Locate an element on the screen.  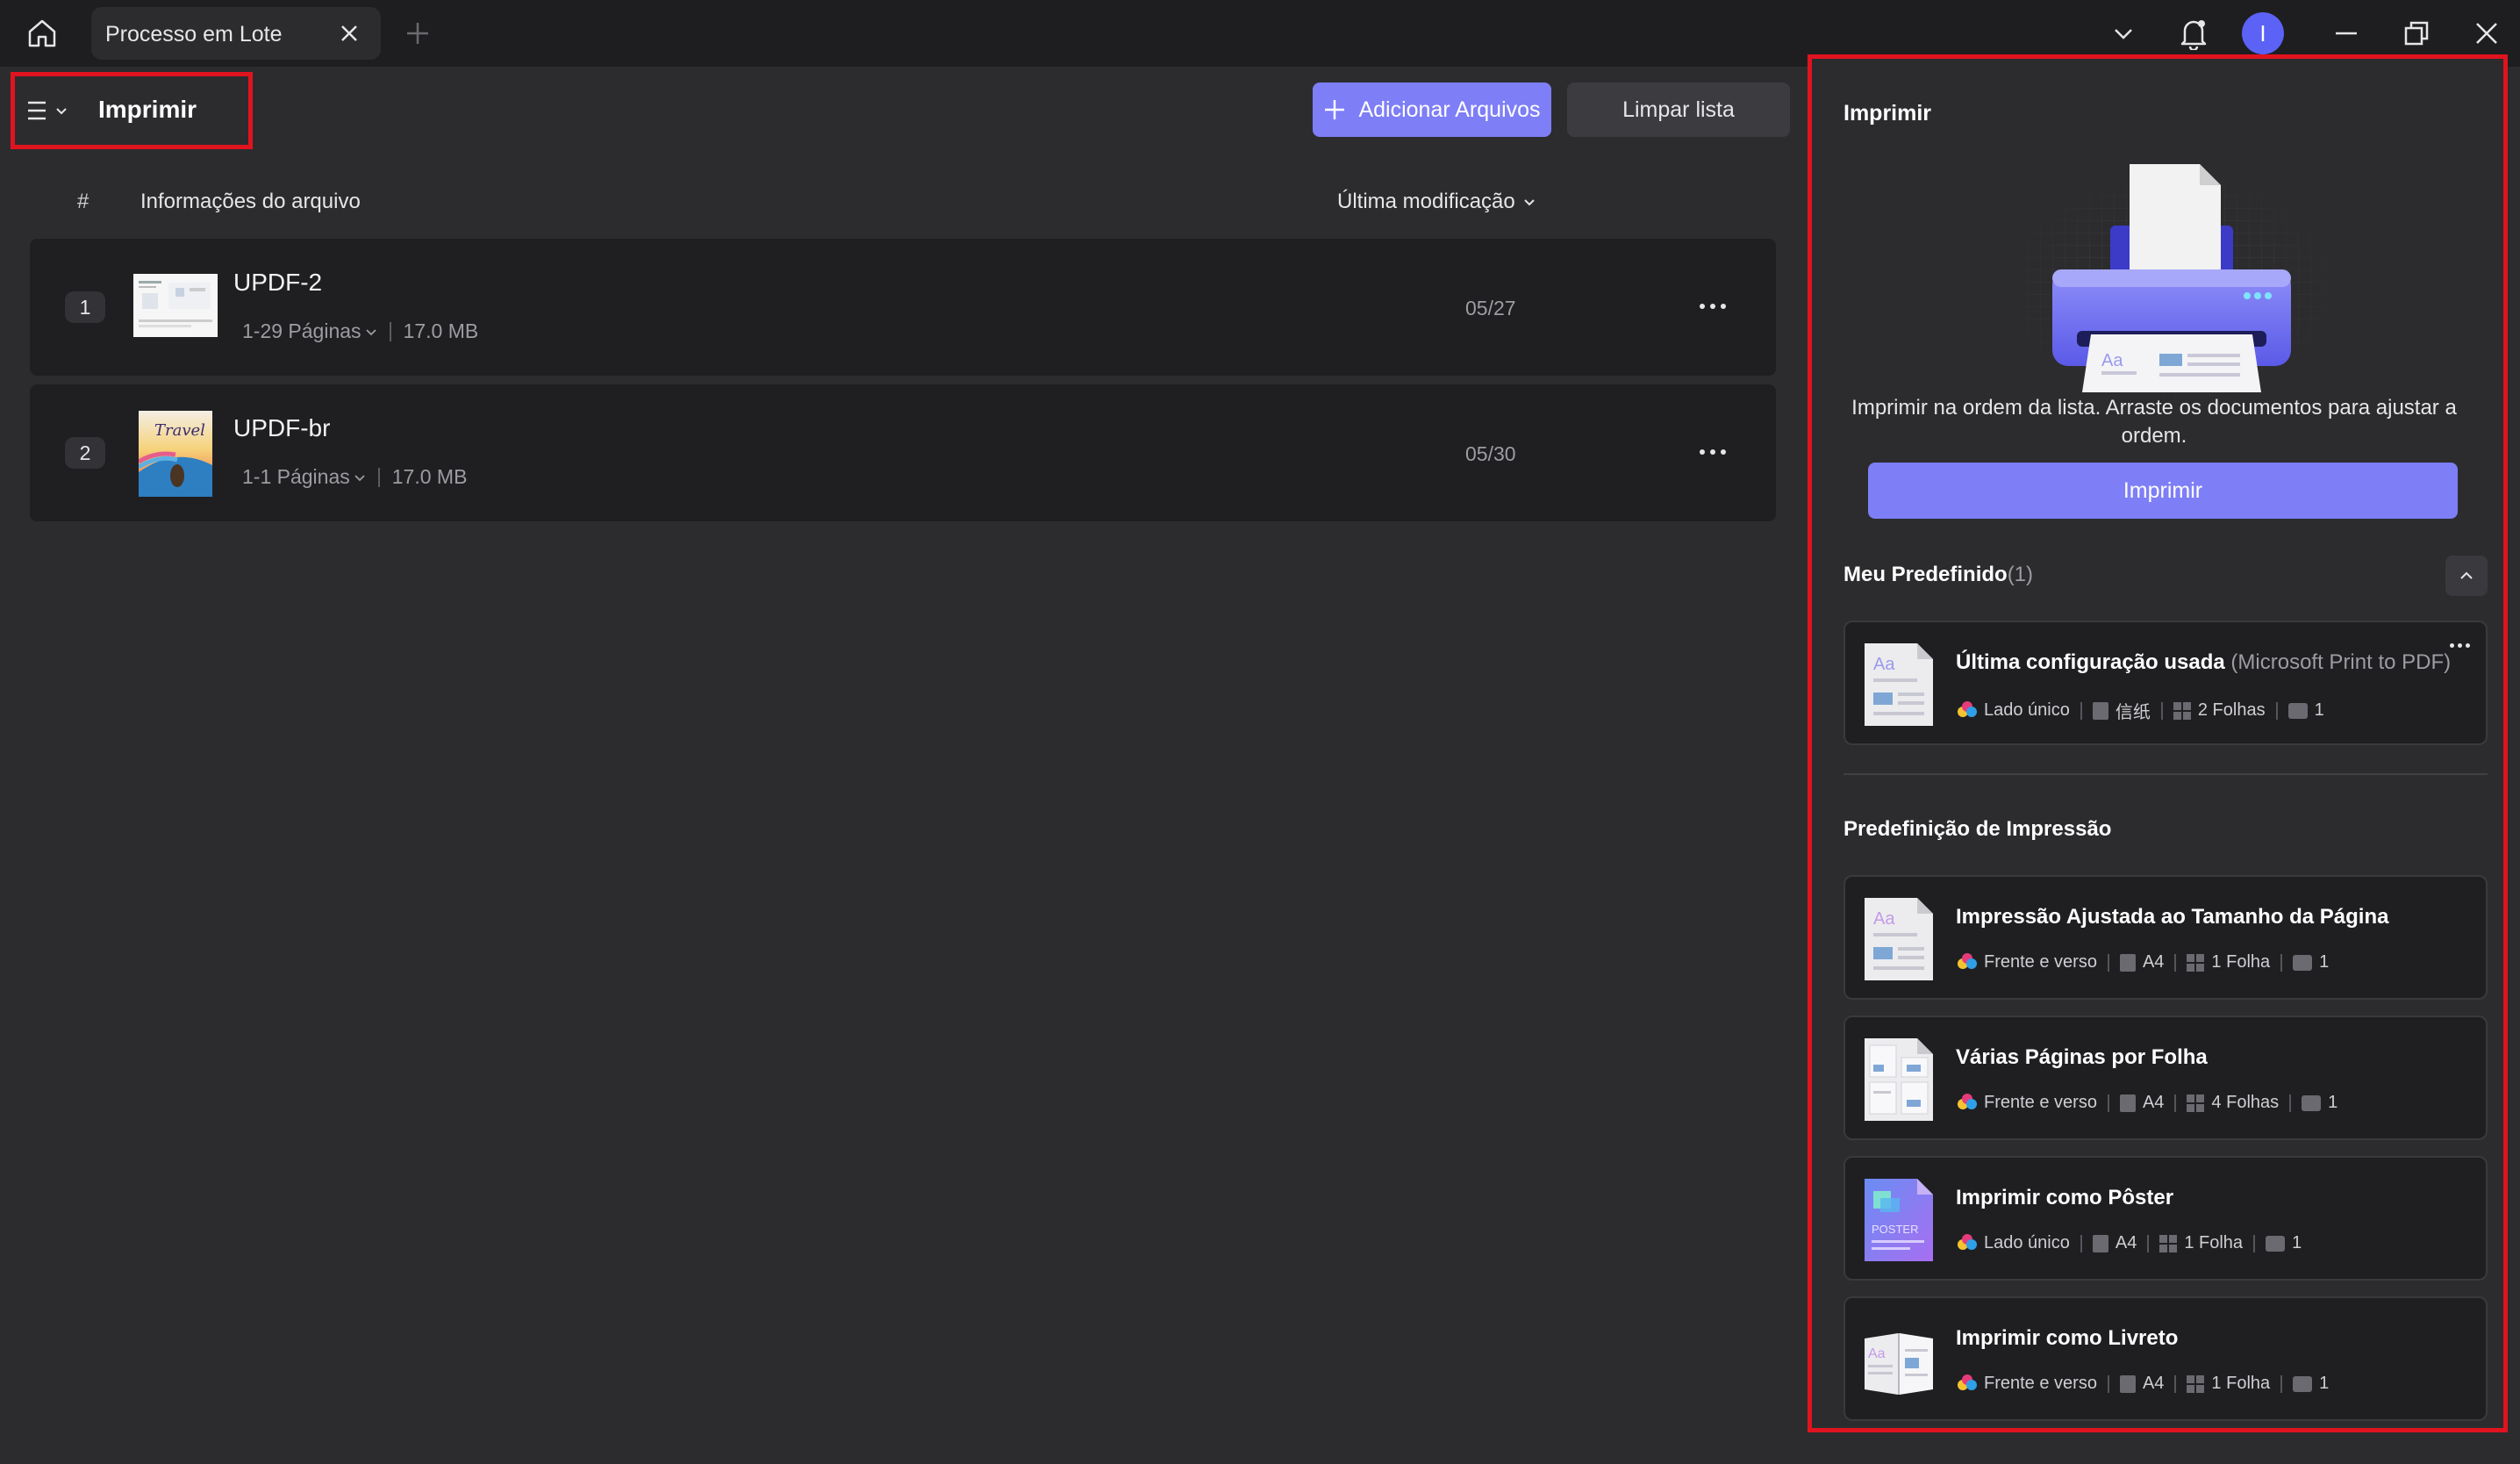
spec-paper: 信纸 is located at coordinates (2121, 710).